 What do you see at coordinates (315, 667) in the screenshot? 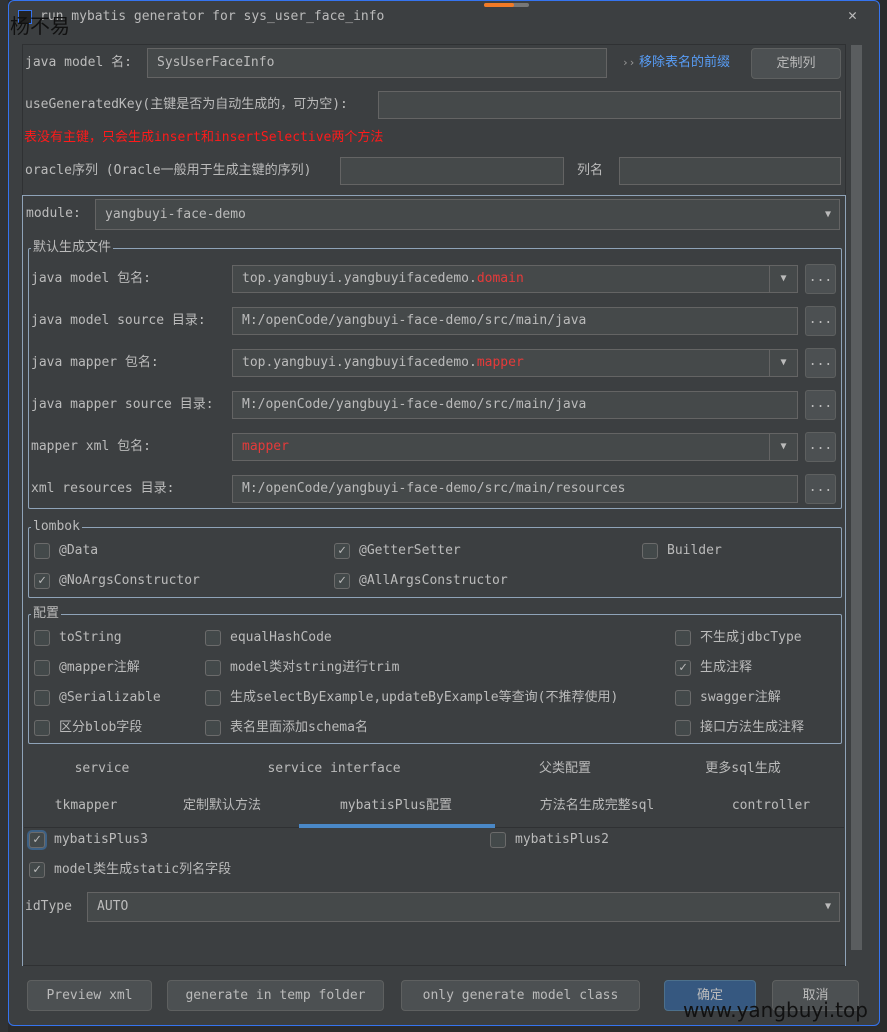
I see `config-option-label: model类对string进行trim` at bounding box center [315, 667].